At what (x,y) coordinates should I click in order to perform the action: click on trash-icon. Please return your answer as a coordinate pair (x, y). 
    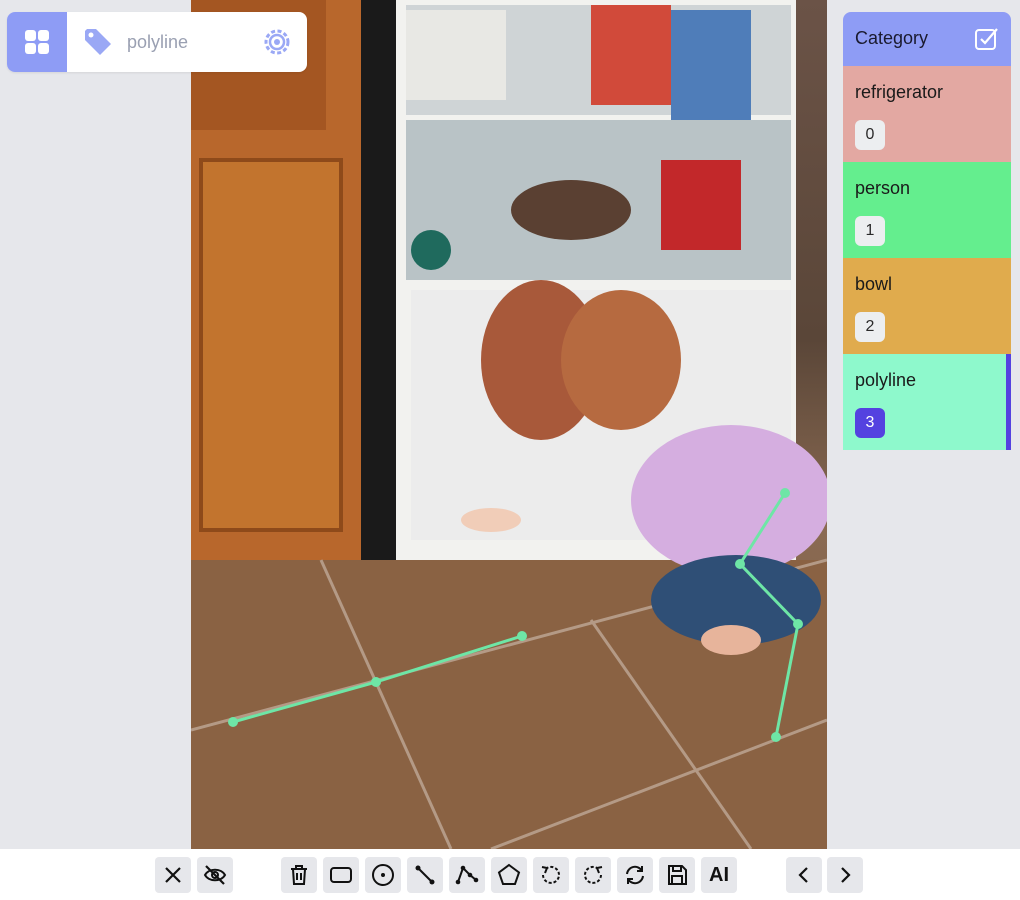
    Looking at the image, I should click on (299, 875).